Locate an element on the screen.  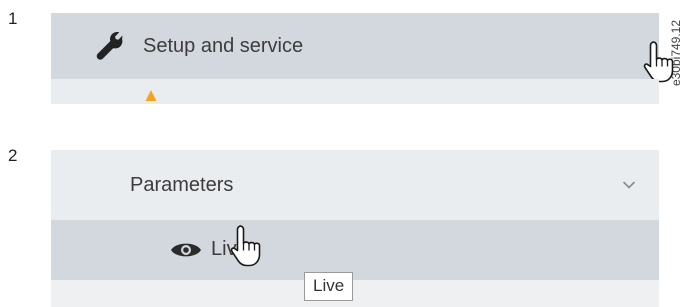
step-number-1: 1 is located at coordinates (13, 18).